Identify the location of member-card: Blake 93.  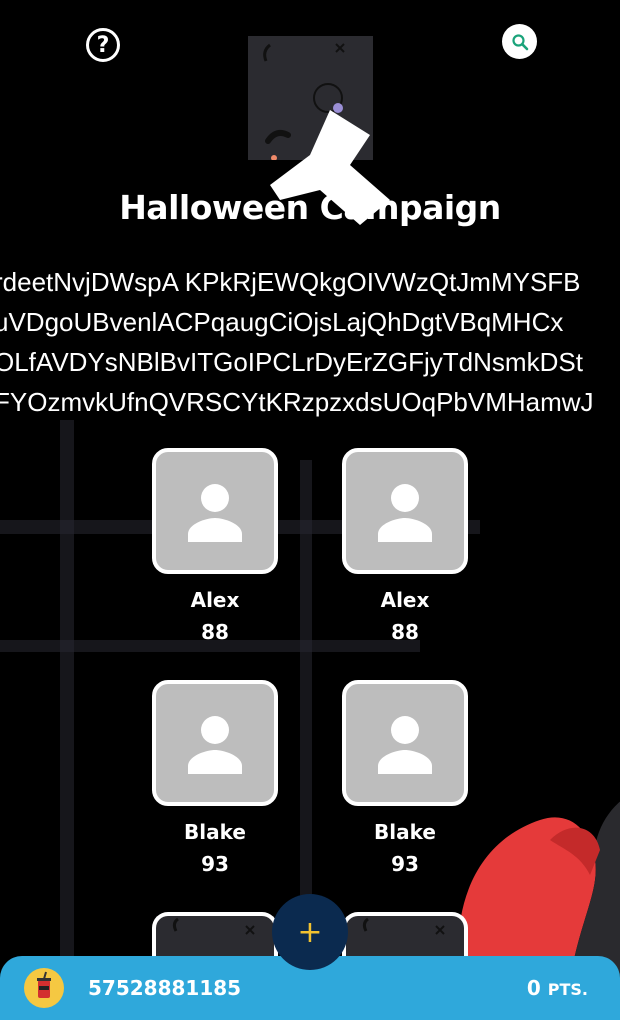
(215, 778).